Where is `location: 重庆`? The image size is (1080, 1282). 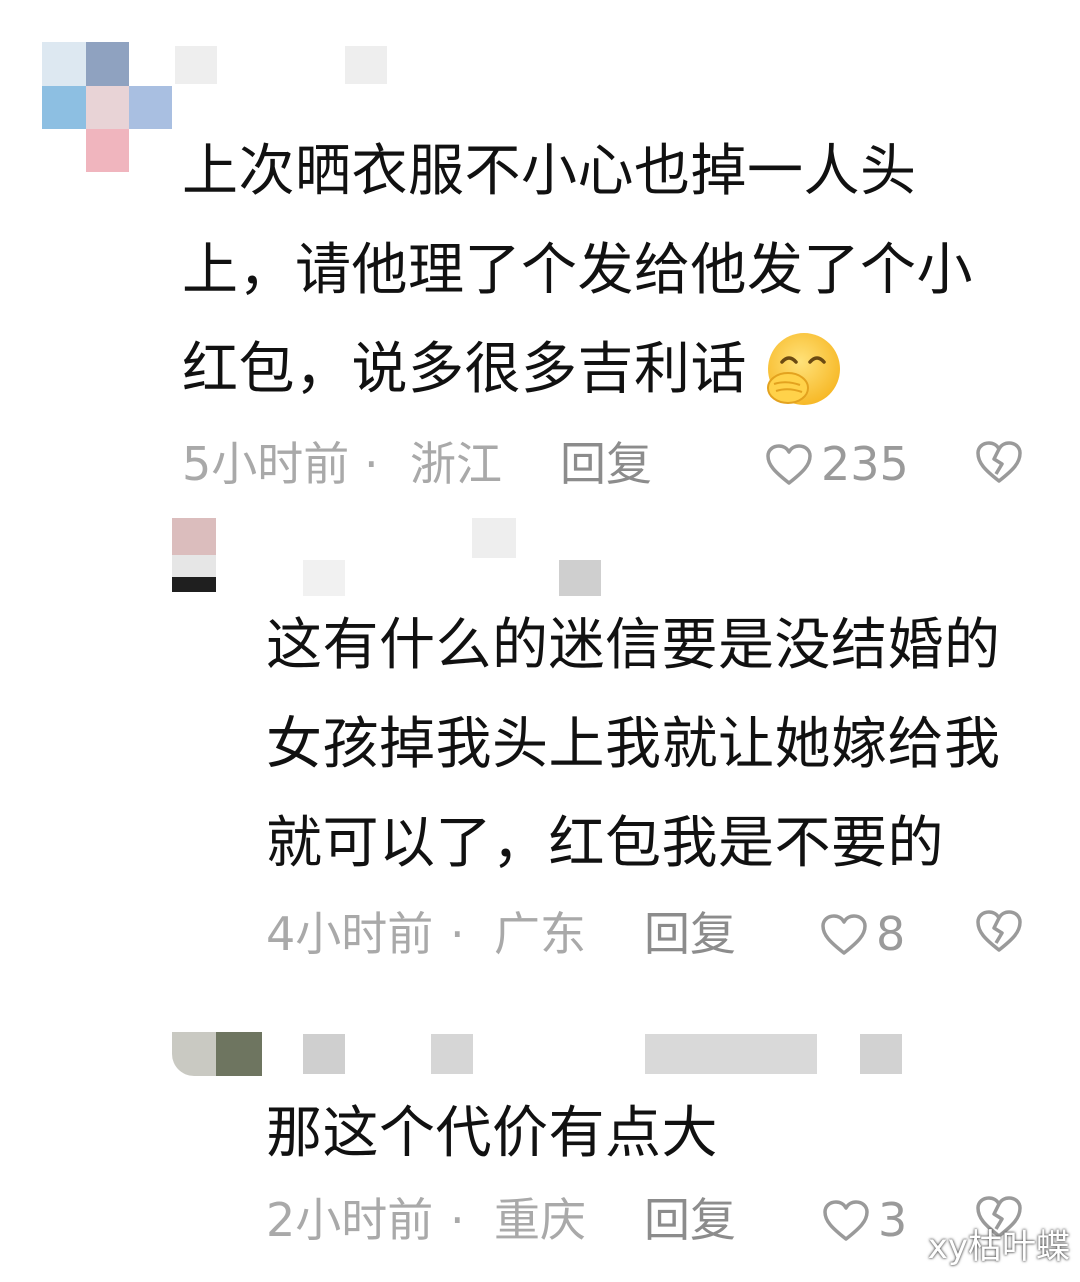 location: 重庆 is located at coordinates (540, 1220).